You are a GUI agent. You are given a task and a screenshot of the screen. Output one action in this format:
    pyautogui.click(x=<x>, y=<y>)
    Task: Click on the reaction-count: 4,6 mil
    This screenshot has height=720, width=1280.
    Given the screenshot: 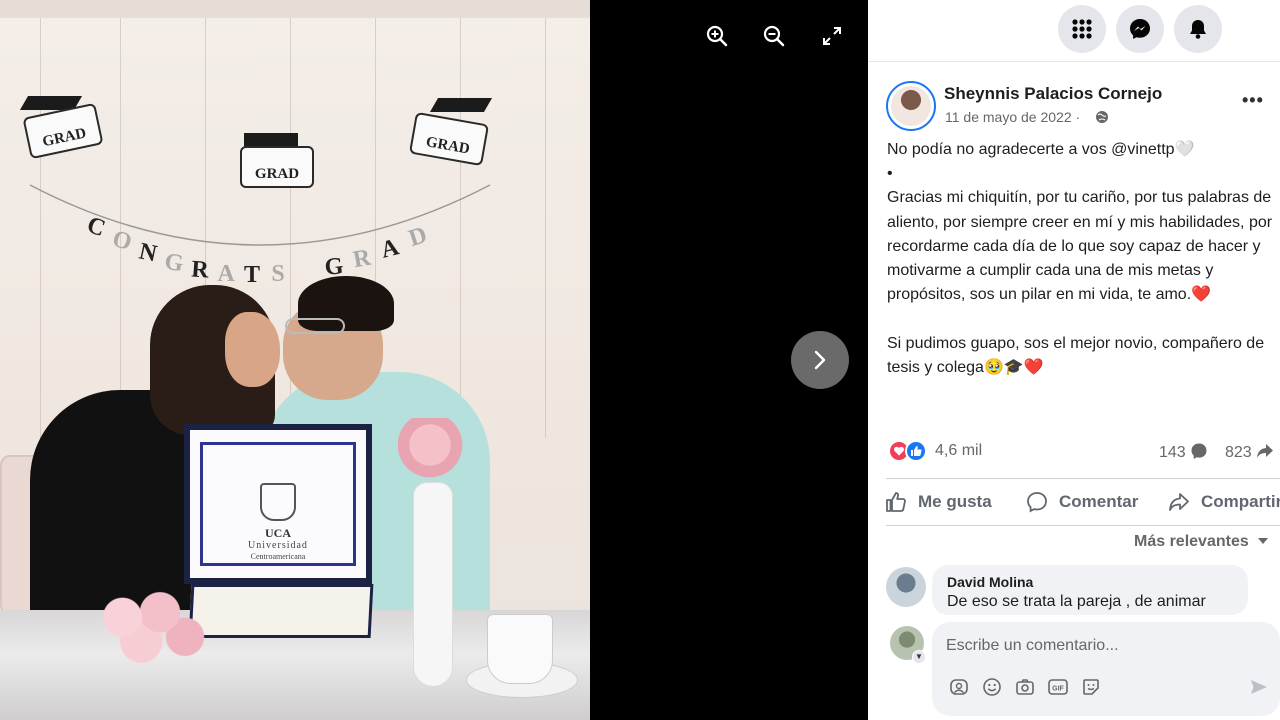 What is the action you would take?
    pyautogui.click(x=959, y=450)
    